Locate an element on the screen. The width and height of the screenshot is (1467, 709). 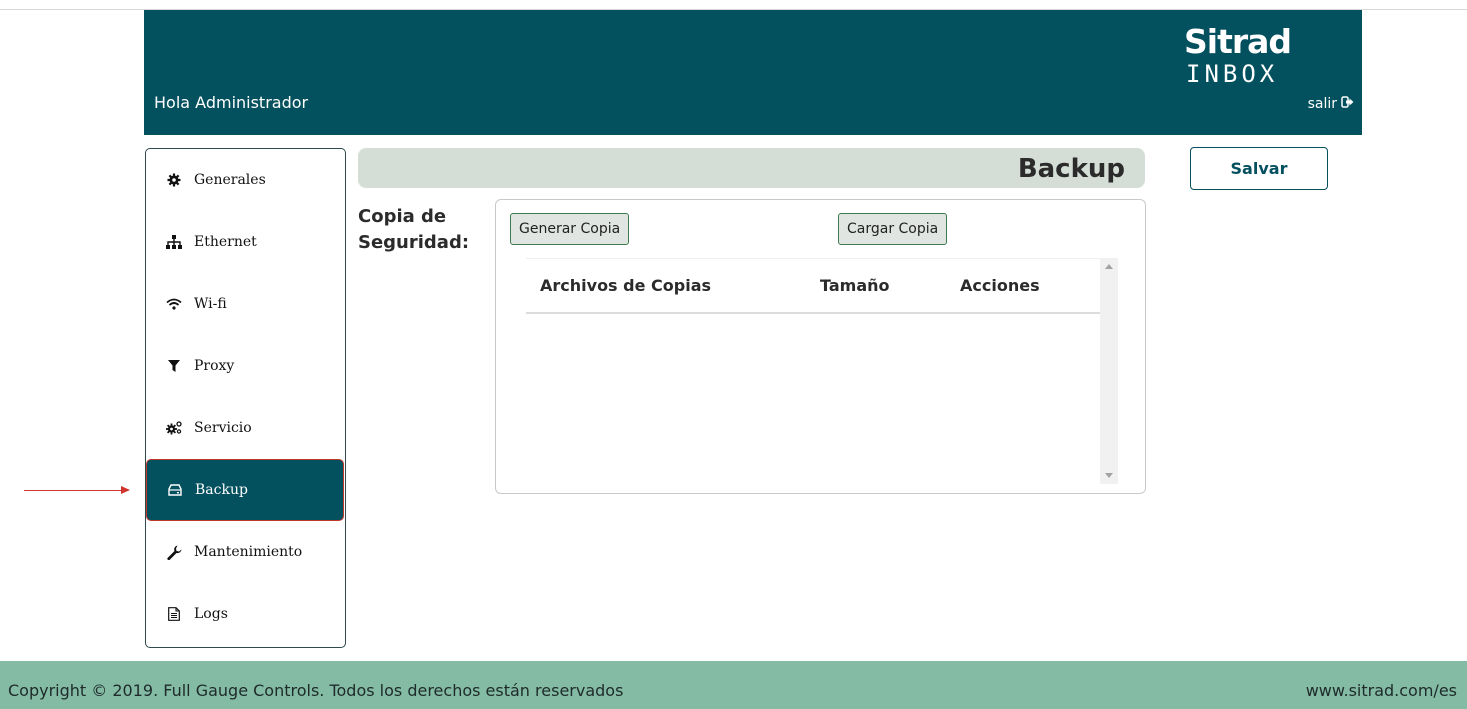
sidebar-item-label: Backup is located at coordinates (221, 490).